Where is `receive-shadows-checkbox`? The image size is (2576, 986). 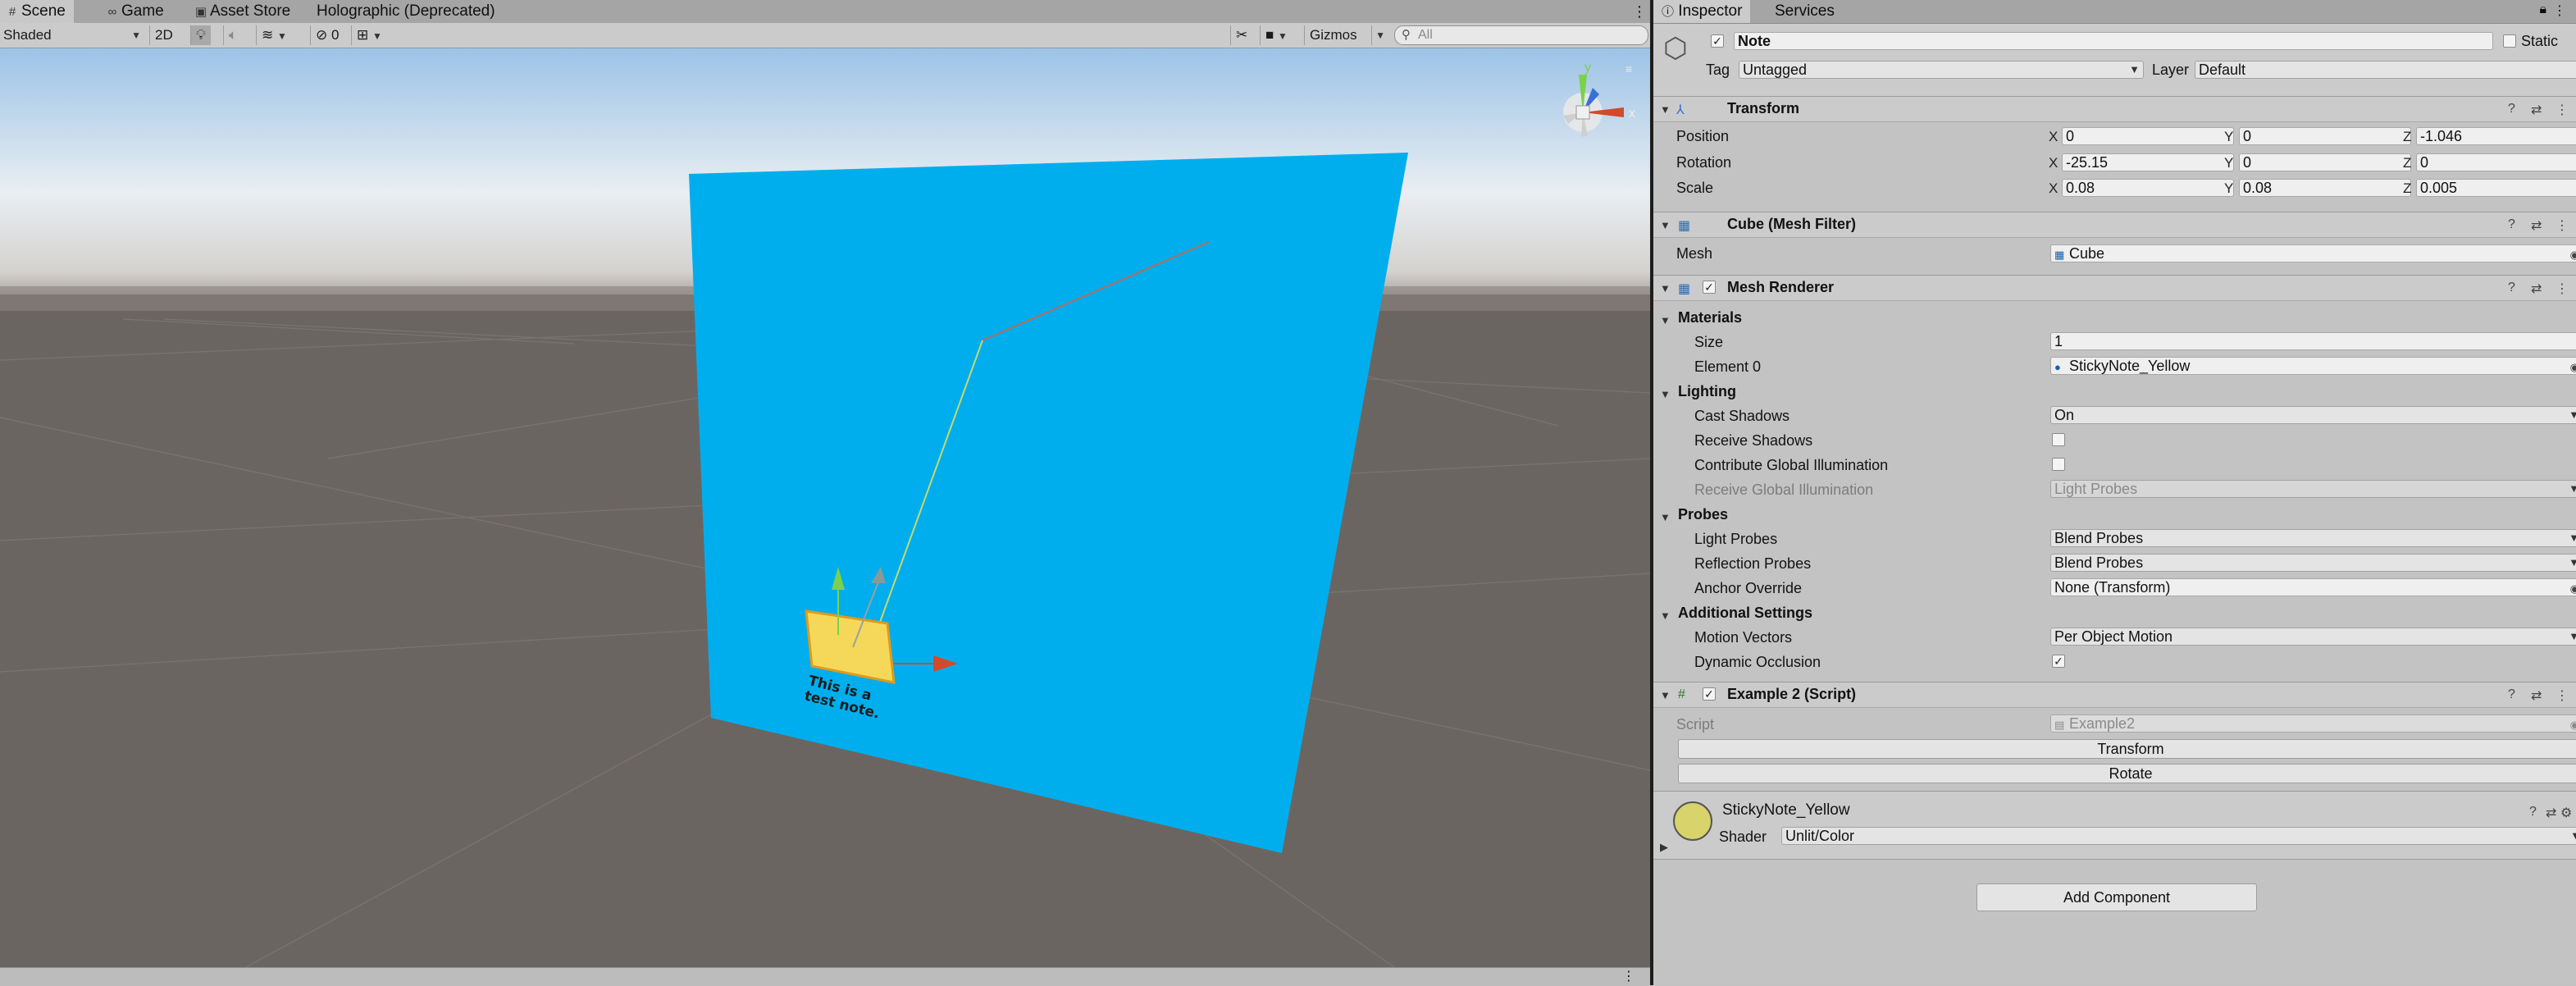 receive-shadows-checkbox is located at coordinates (2058, 439).